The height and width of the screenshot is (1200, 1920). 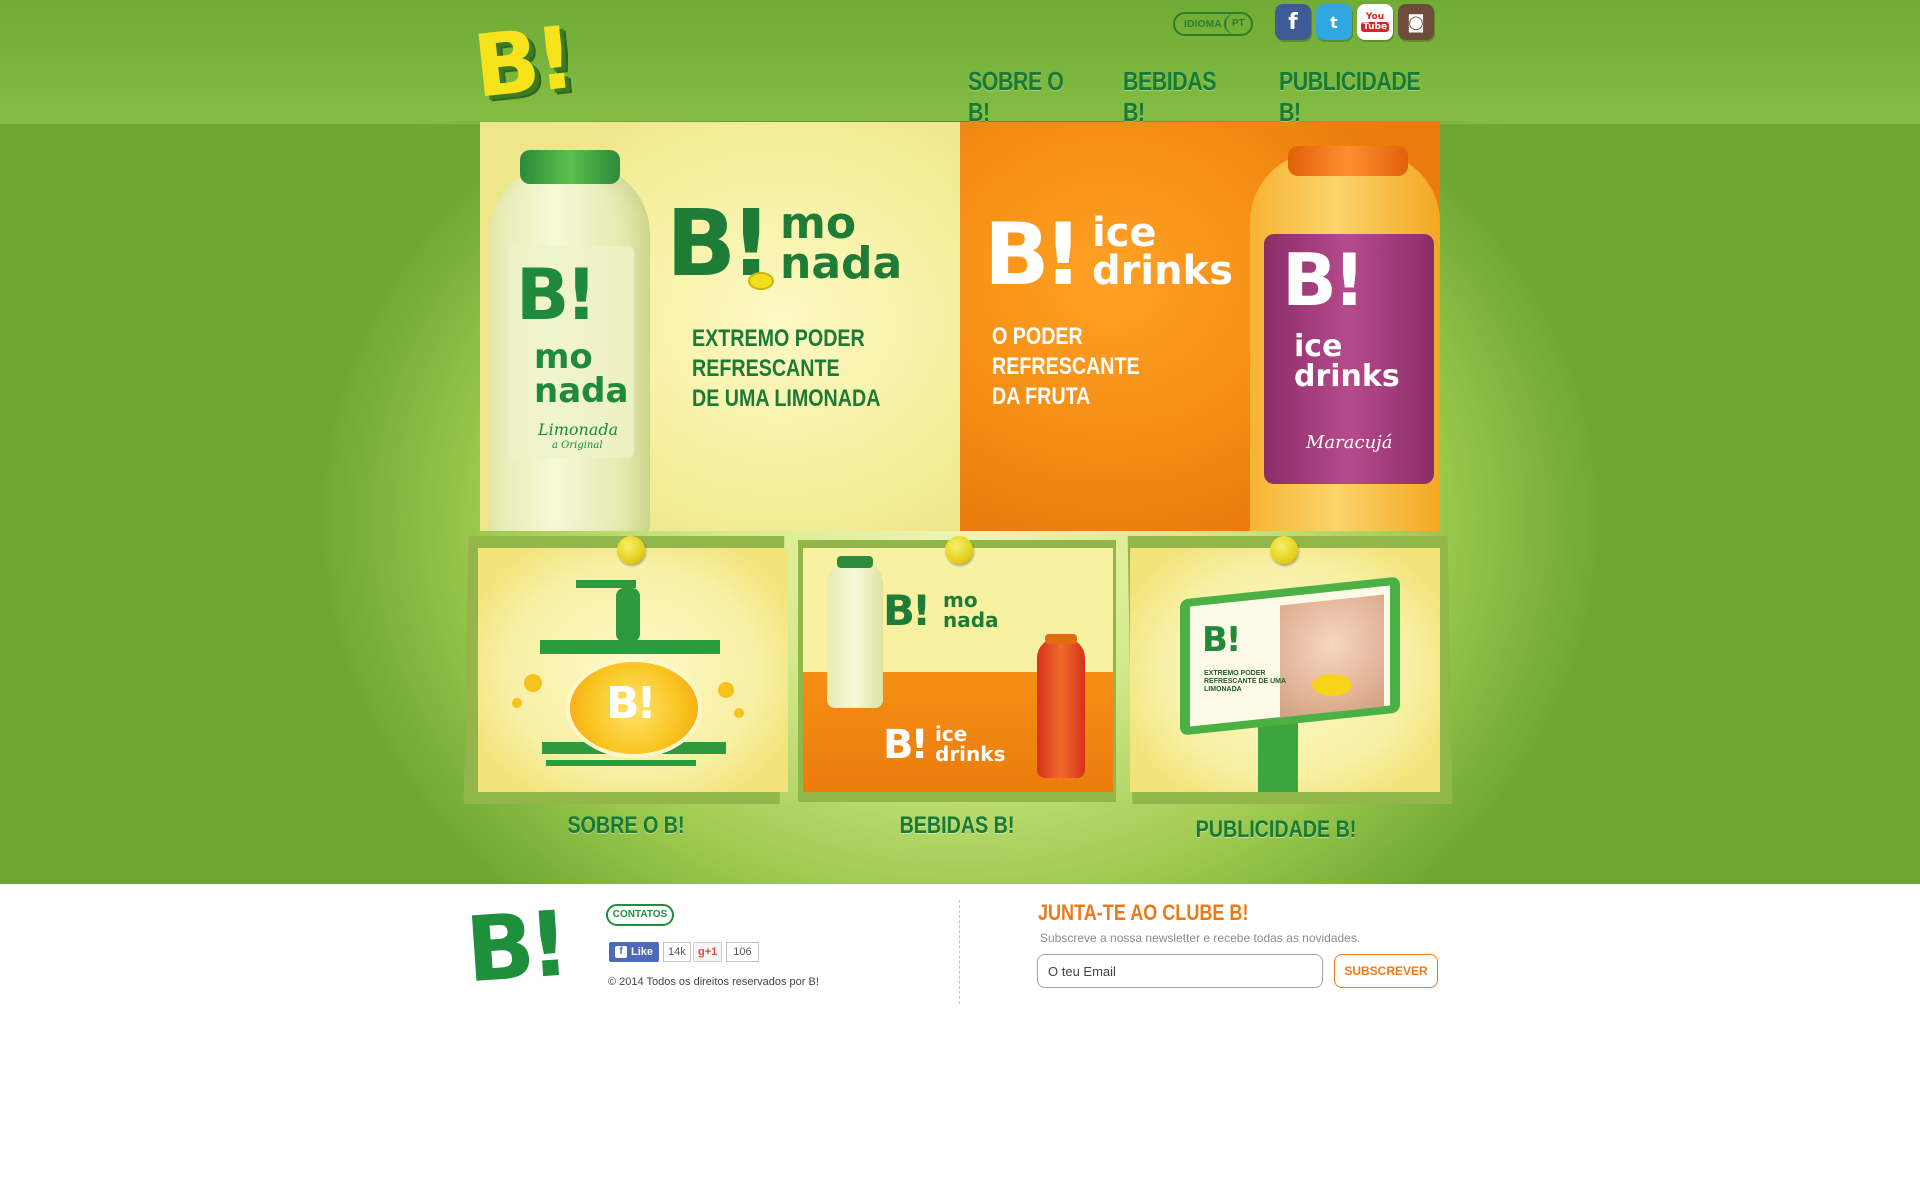 I want to click on card-art-line: drinks, so click(x=970, y=754).